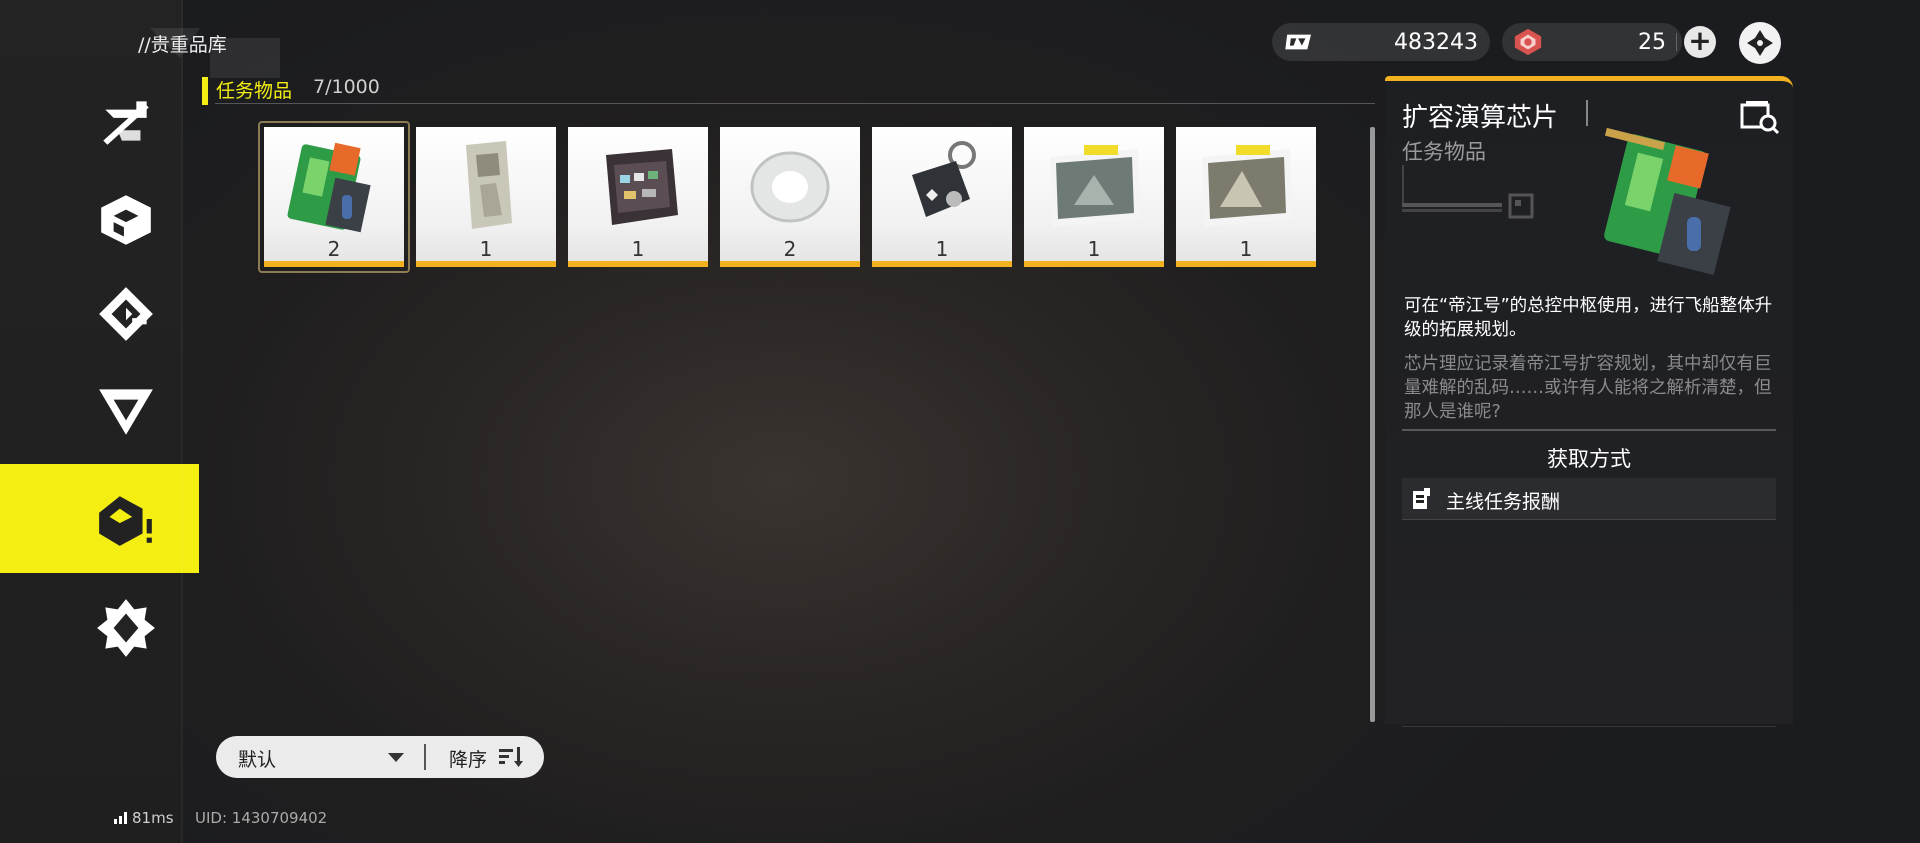 The image size is (1920, 843). I want to click on chip-icon, so click(329, 187).